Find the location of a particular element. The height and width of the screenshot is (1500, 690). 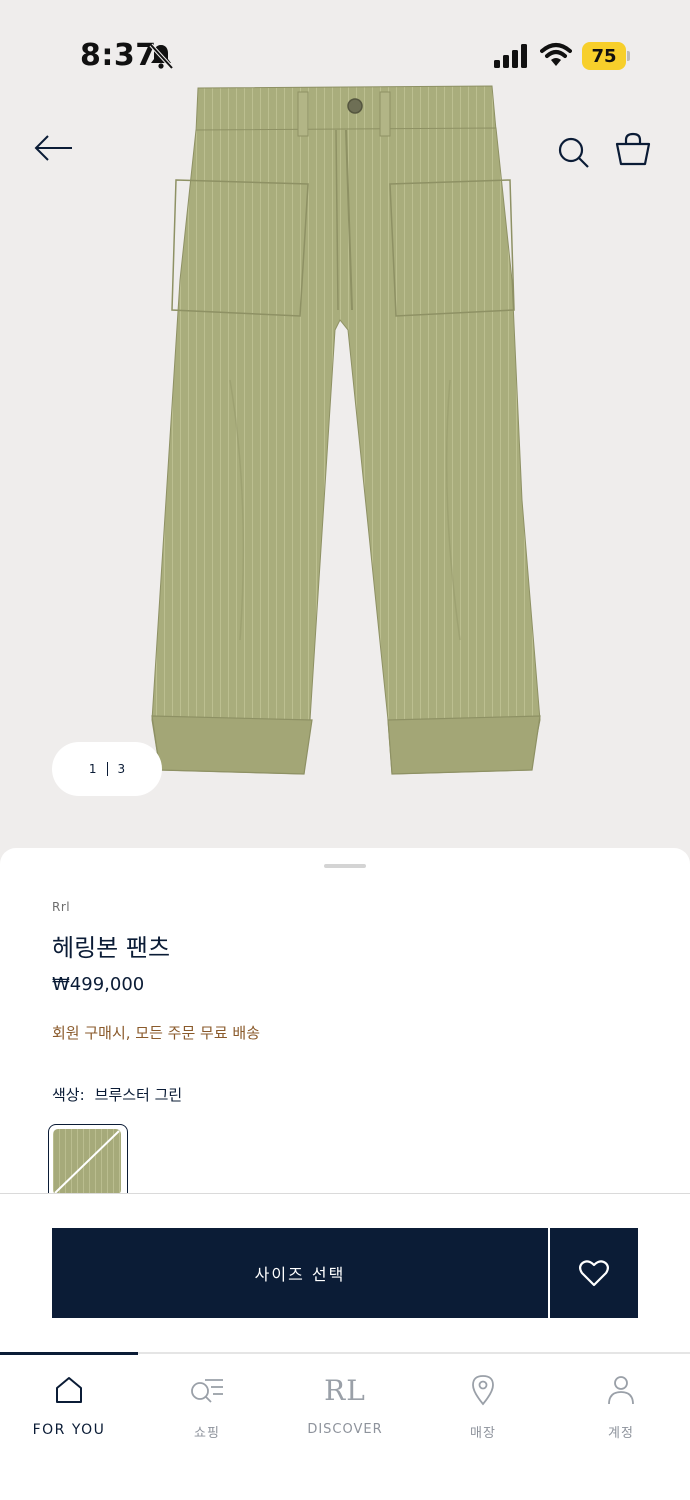

status-bar: 8:37 75 is located at coordinates (345, 55).